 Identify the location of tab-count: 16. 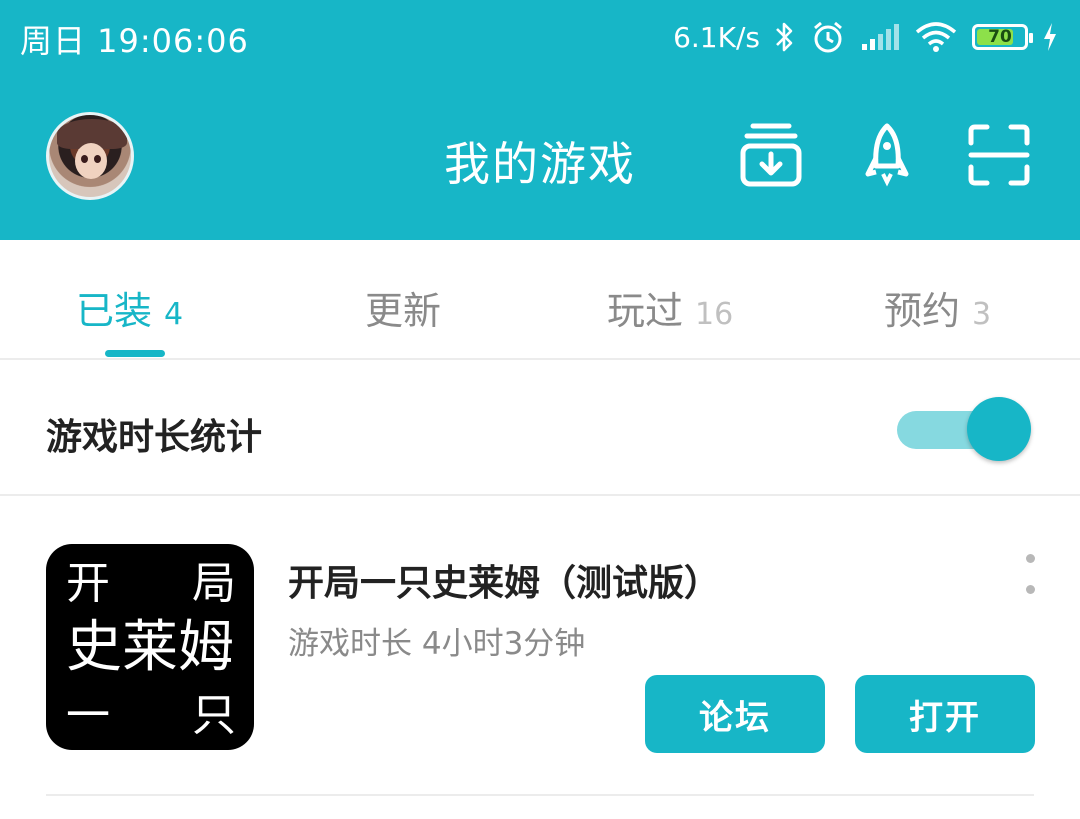
(714, 314).